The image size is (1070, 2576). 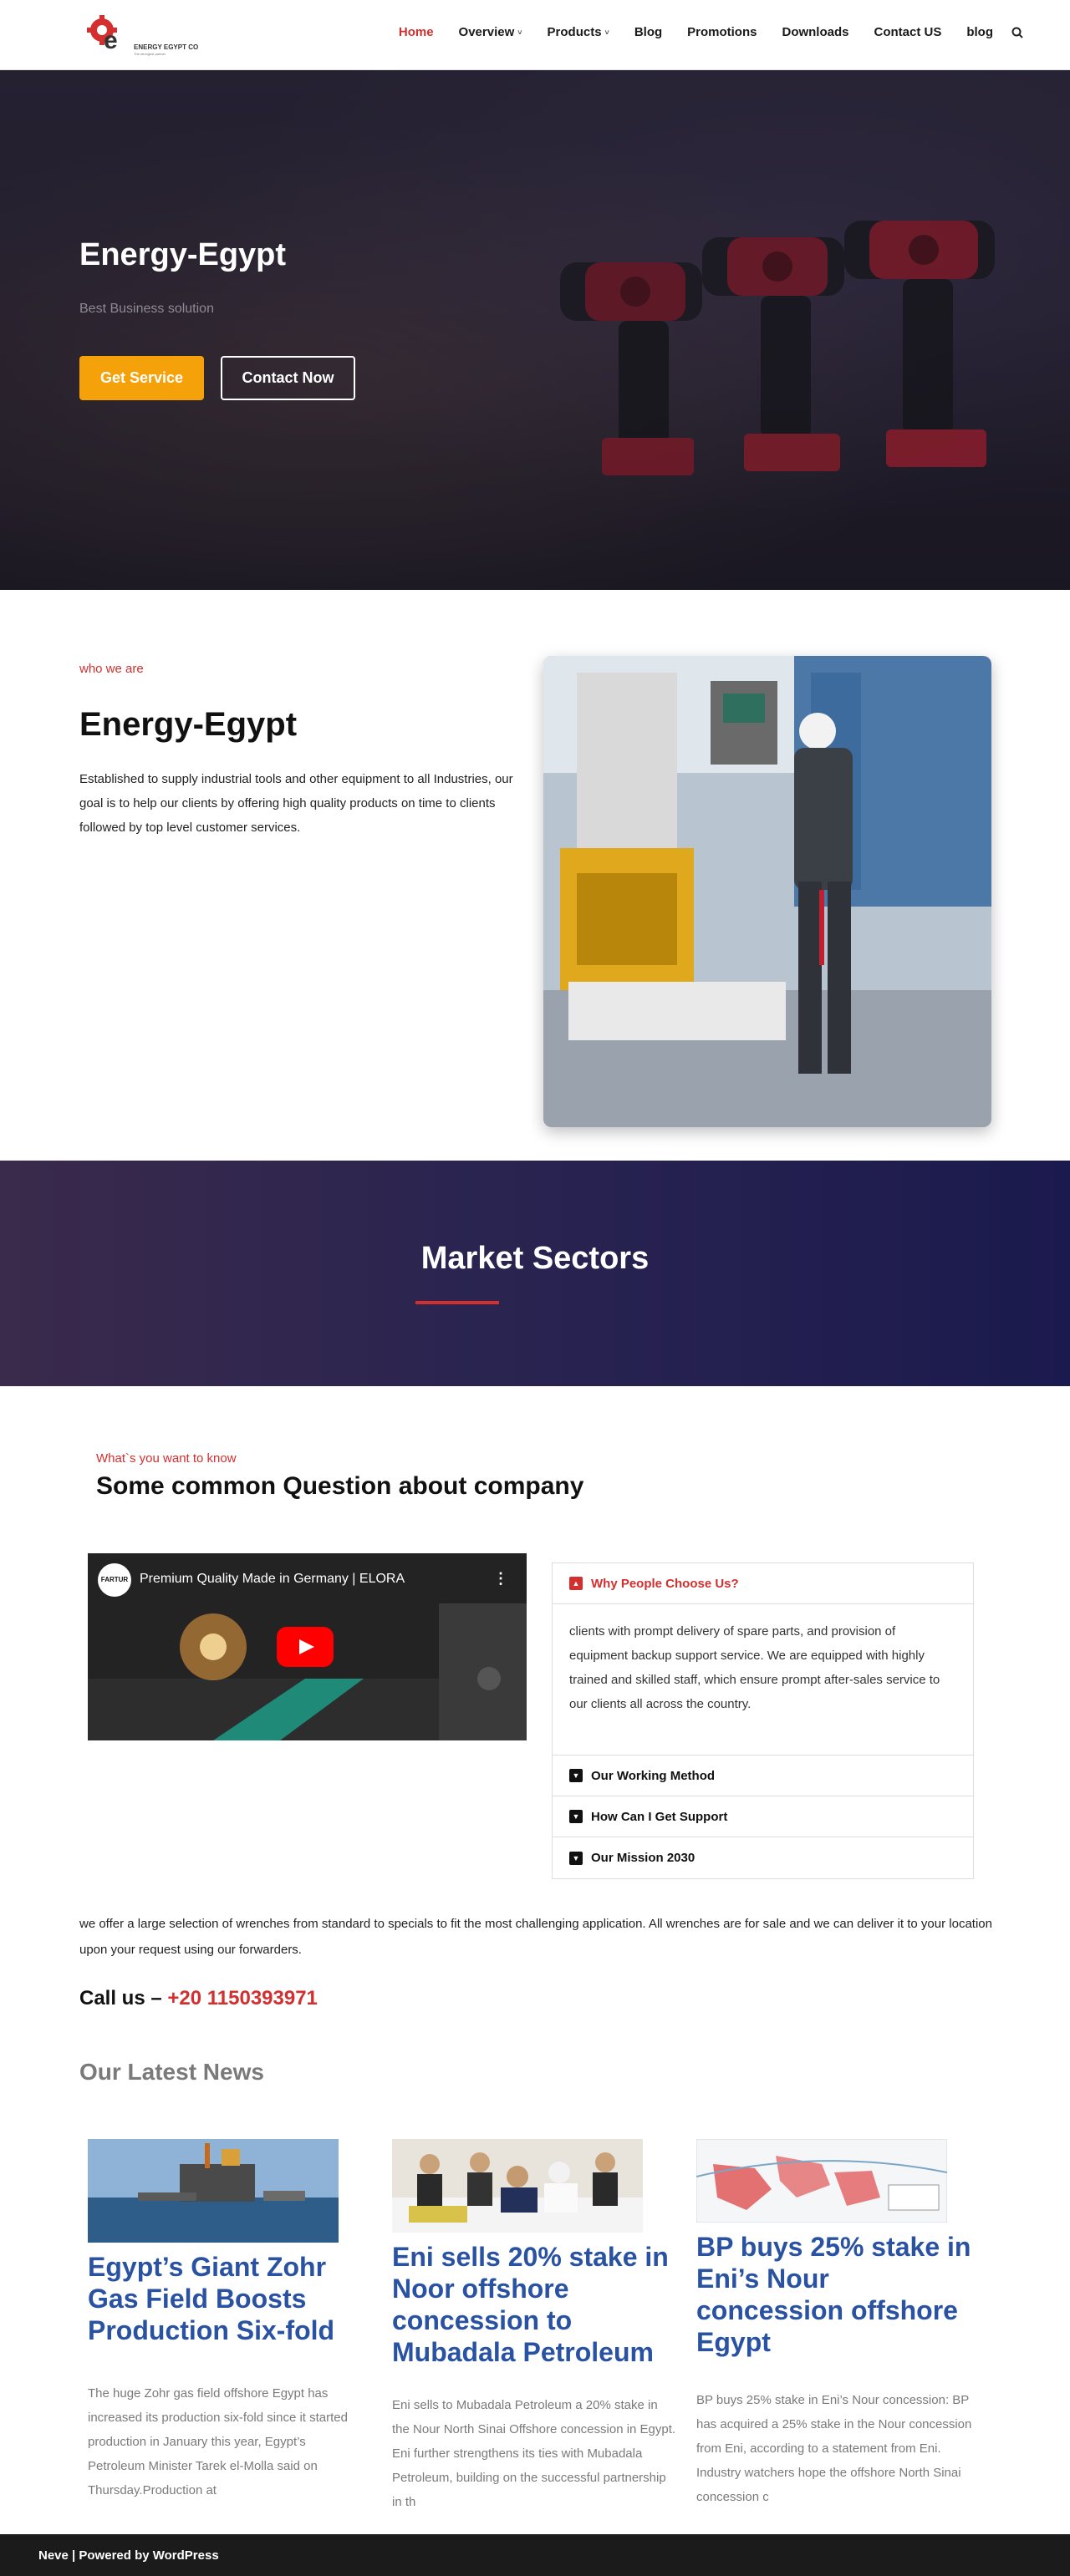 What do you see at coordinates (150, 54) in the screenshot?
I see `logo-tagline: The strongest partner` at bounding box center [150, 54].